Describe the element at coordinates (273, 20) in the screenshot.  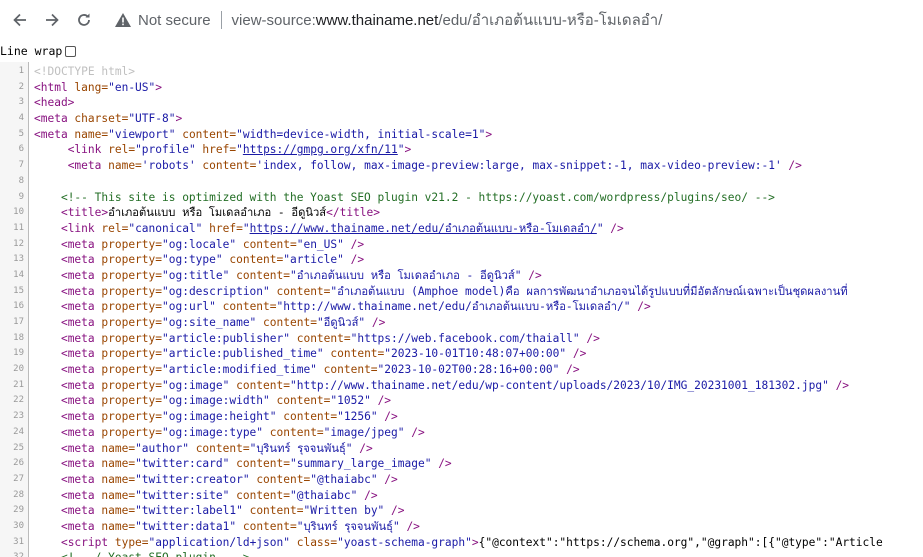
I see `url-scheme: view-source:` at that location.